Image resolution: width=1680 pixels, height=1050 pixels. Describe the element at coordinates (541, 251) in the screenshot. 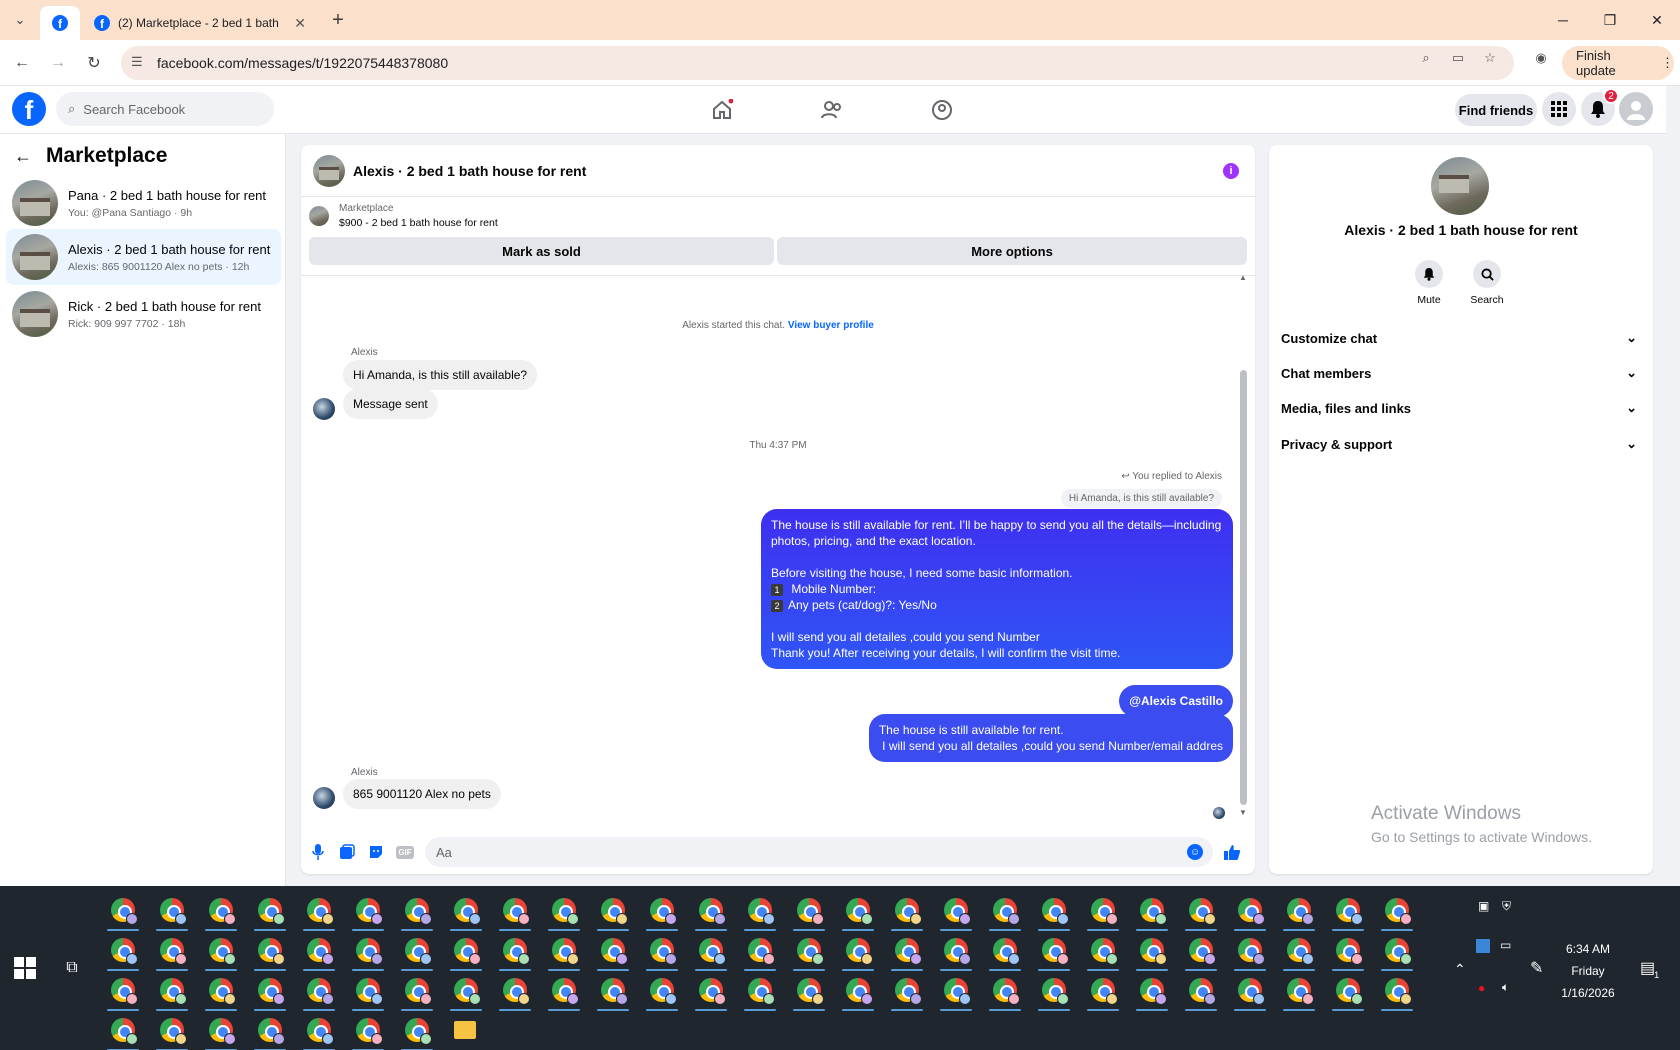

I see `mark-as-sold-button: Mark as sold` at that location.